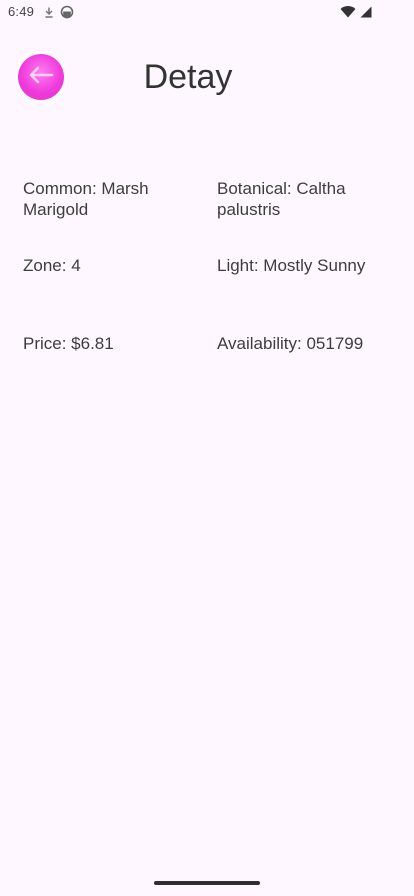 This screenshot has width=414, height=896. Describe the element at coordinates (49, 15) in the screenshot. I see `download-icon` at that location.